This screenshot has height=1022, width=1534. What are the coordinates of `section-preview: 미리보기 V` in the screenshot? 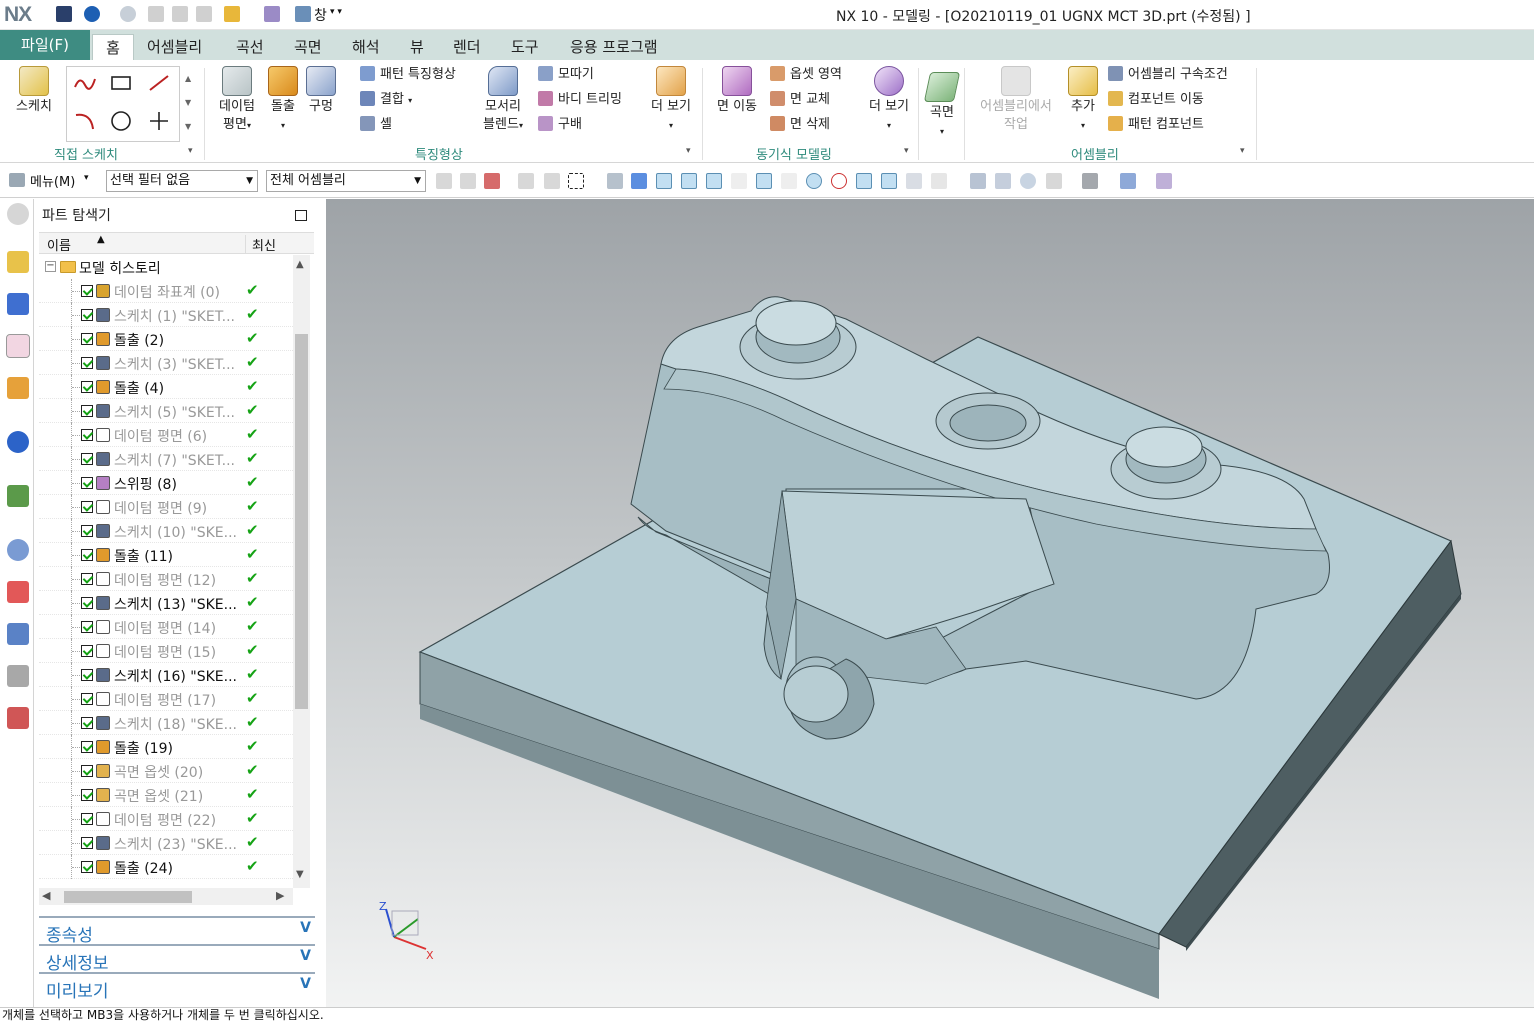 It's located at (177, 987).